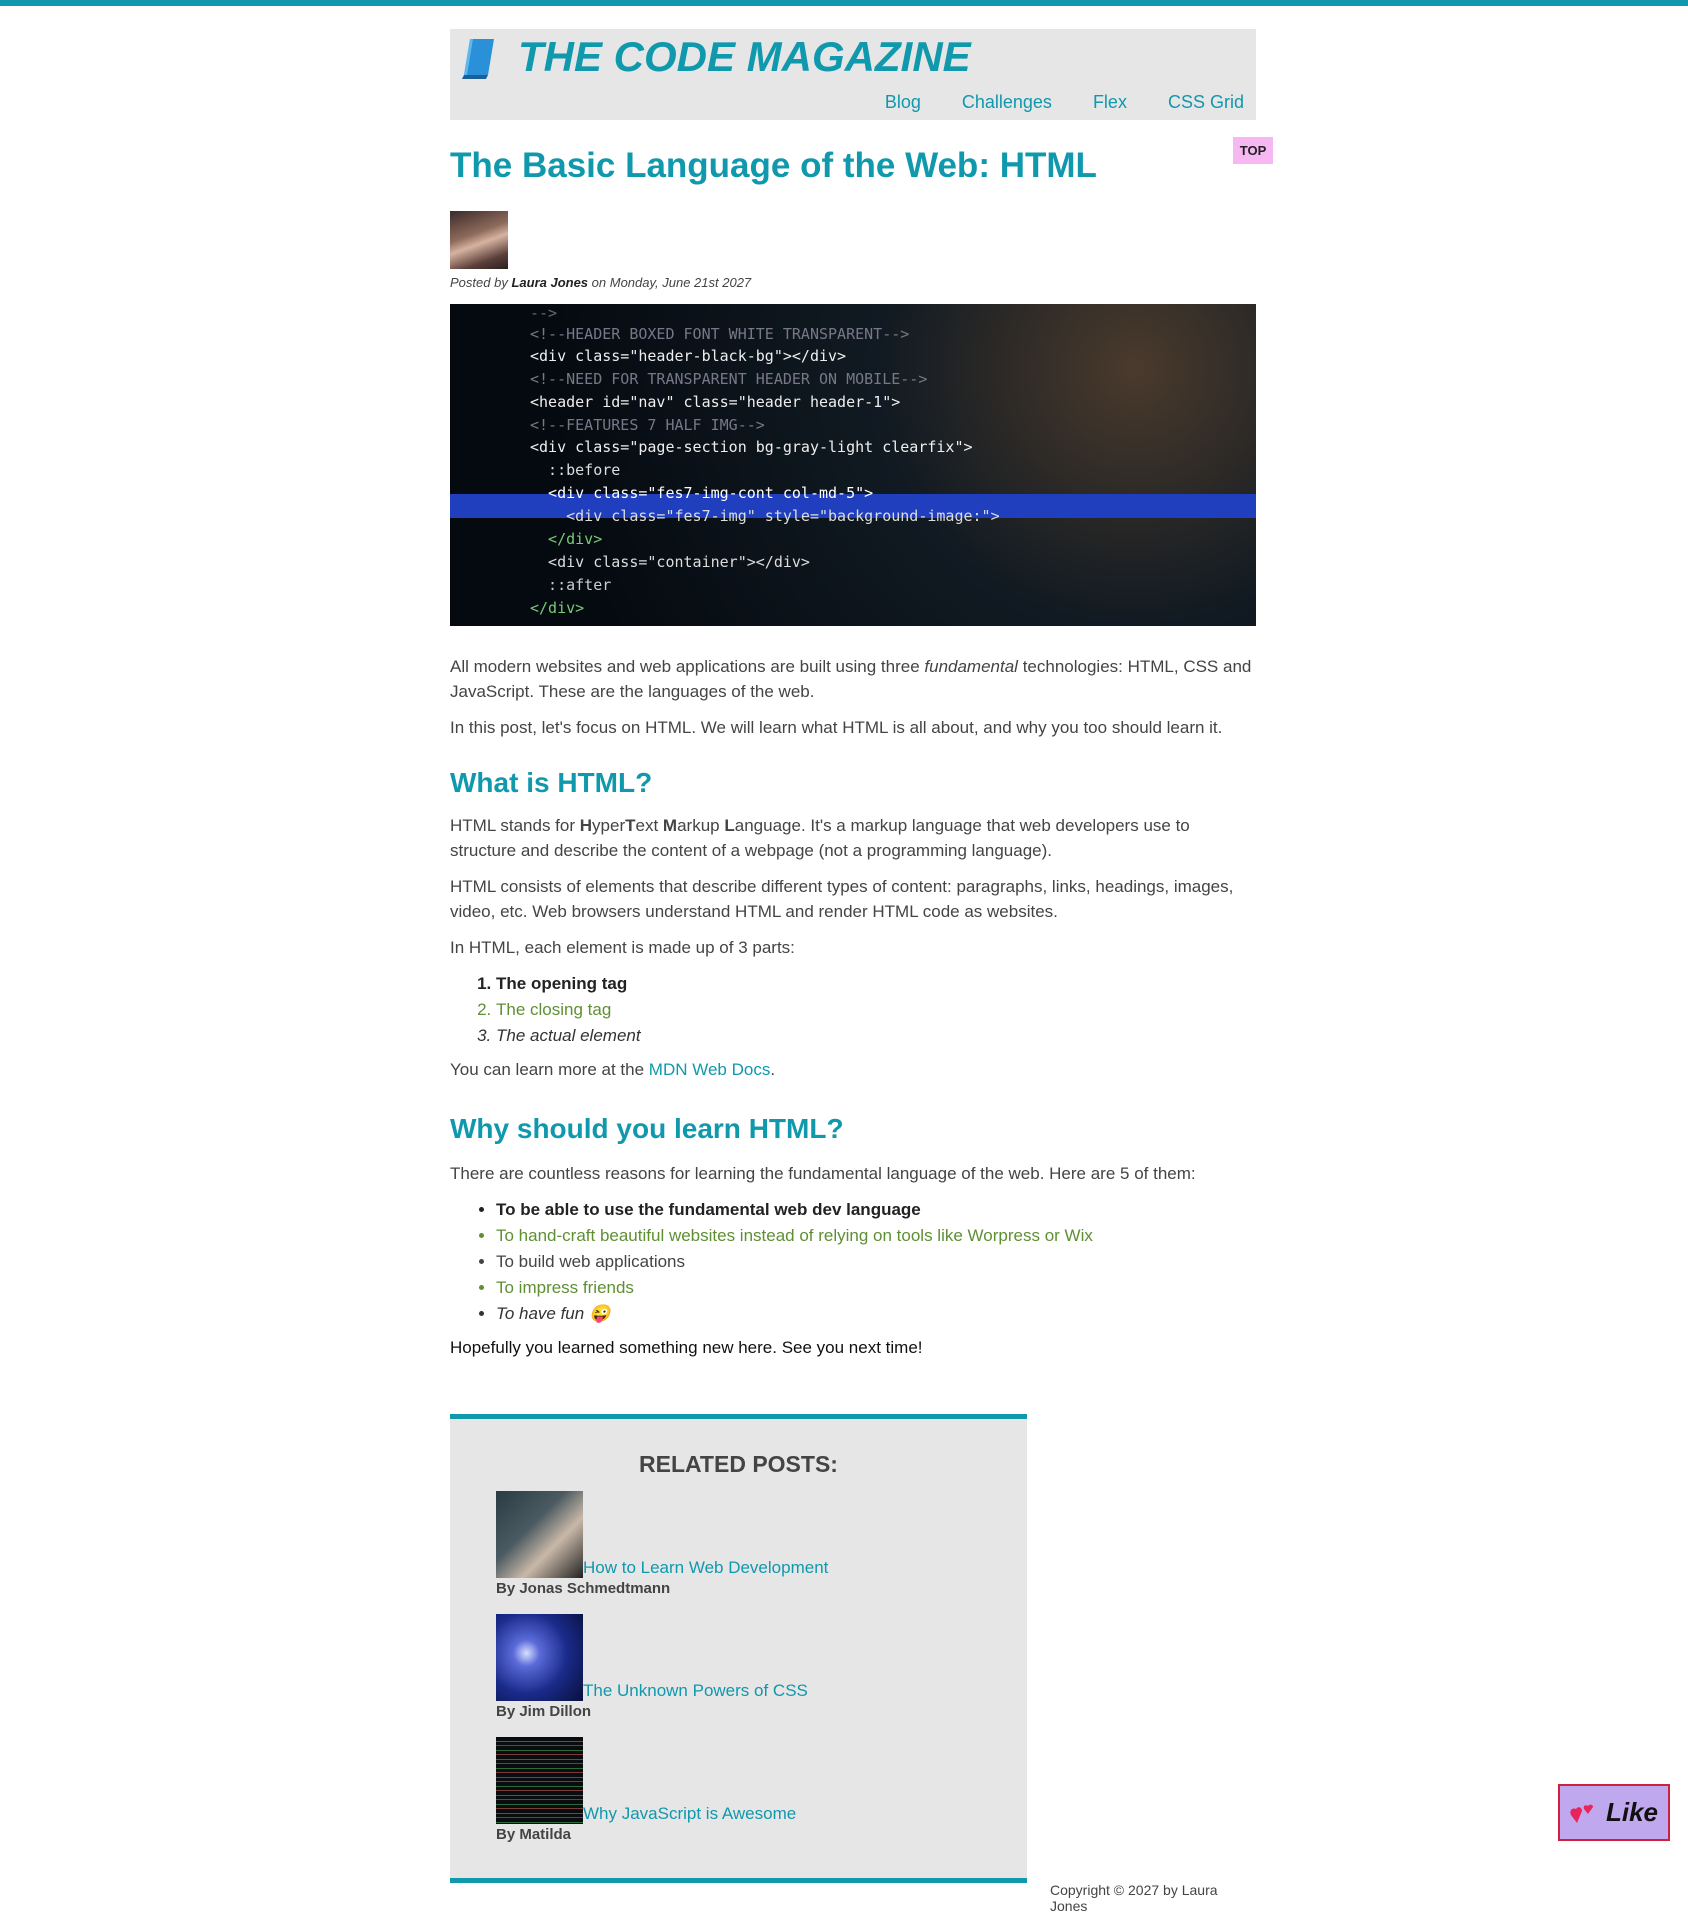 The image size is (1688, 1914). I want to click on list-item: To build web applications, so click(876, 1262).